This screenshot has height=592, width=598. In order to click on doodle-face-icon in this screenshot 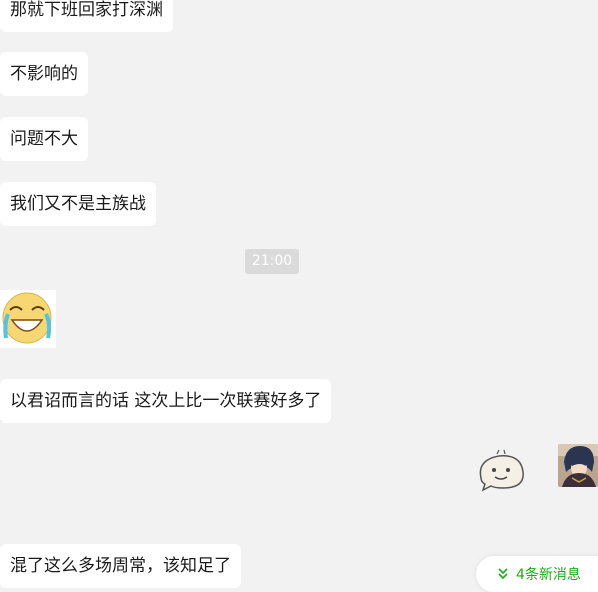, I will do `click(501, 470)`.